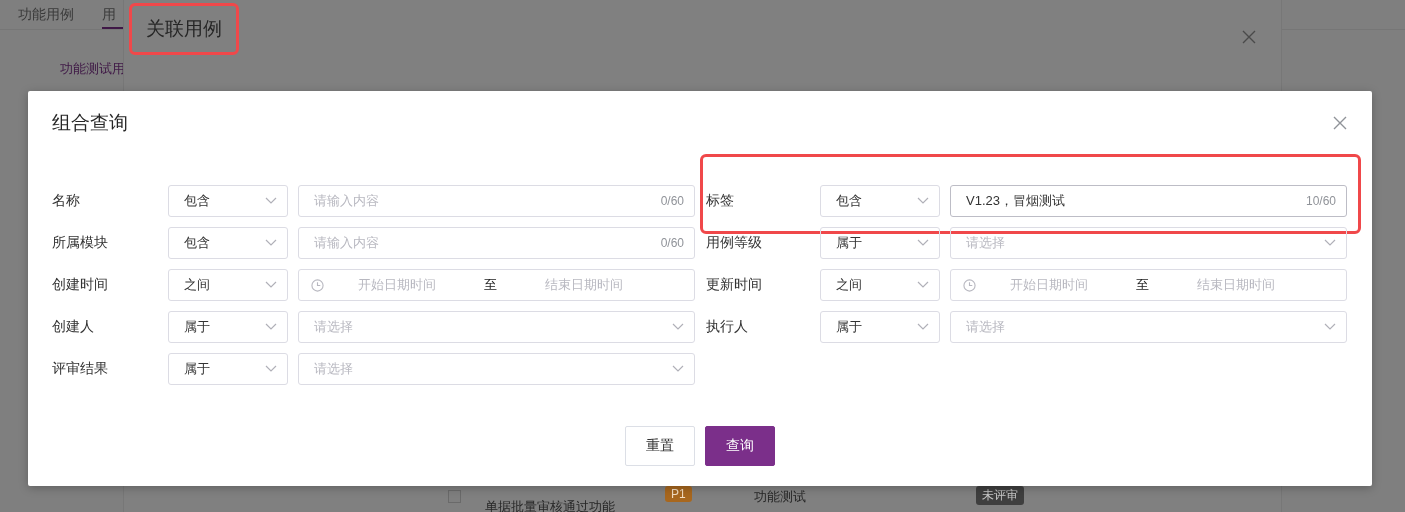  Describe the element at coordinates (720, 201) in the screenshot. I see `field-label: 标签` at that location.